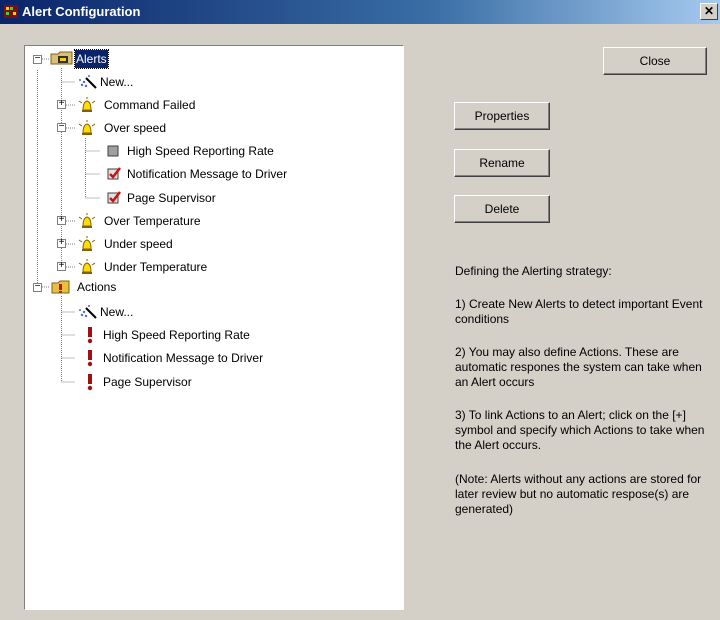 This screenshot has width=720, height=620. Describe the element at coordinates (138, 244) in the screenshot. I see `tree-node-label: Under speed` at that location.